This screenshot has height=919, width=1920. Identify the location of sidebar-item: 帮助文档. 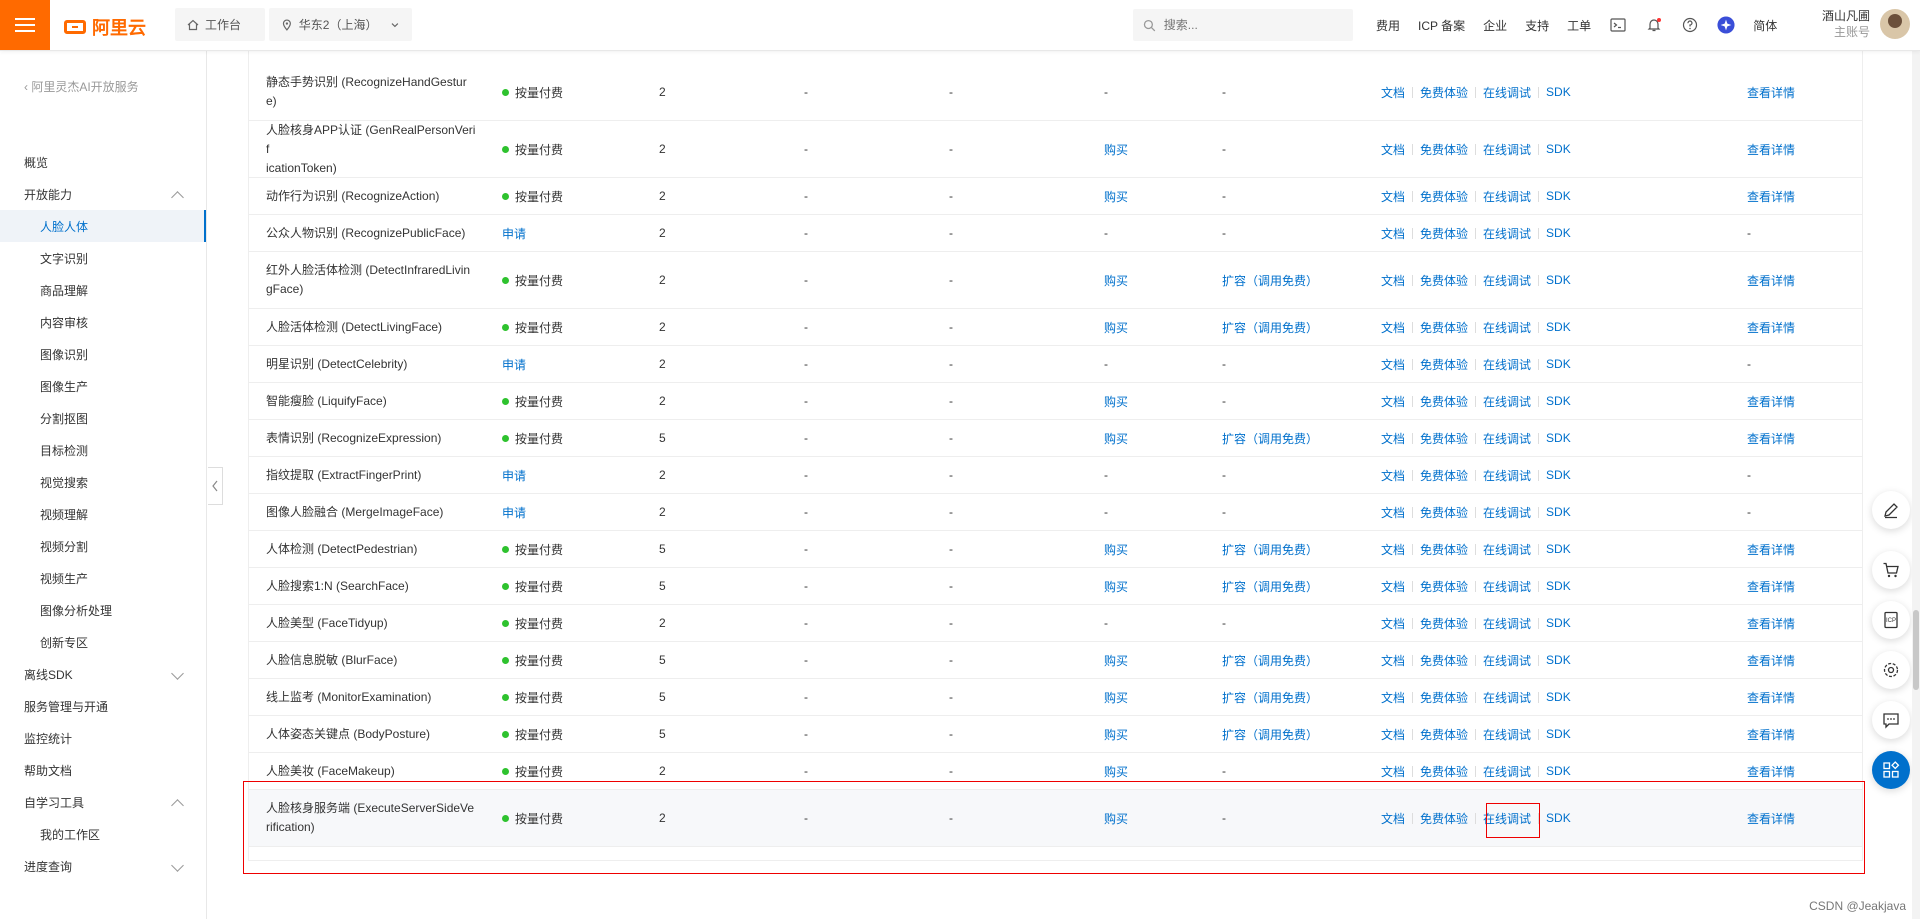
(103, 770).